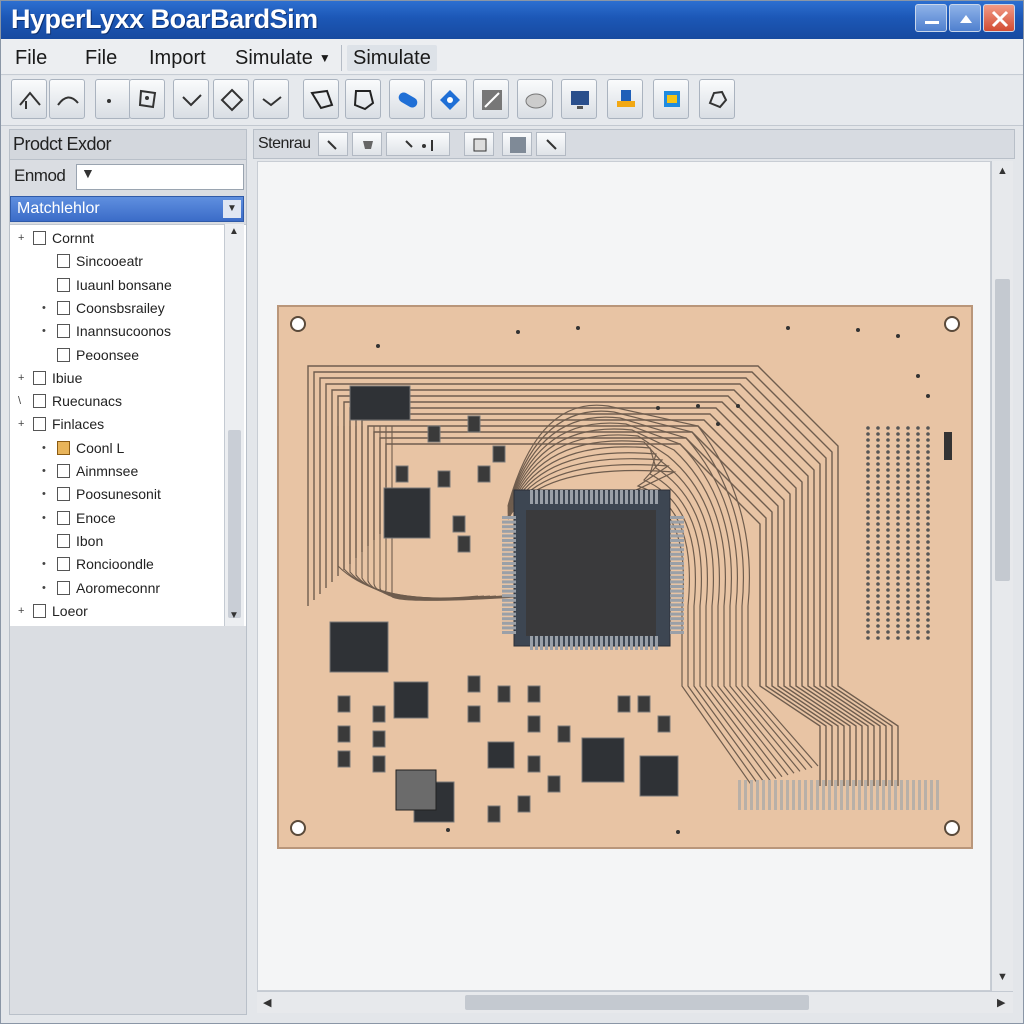 This screenshot has width=1024, height=1024. I want to click on tree-item: + Cornnt, so click(56, 238).